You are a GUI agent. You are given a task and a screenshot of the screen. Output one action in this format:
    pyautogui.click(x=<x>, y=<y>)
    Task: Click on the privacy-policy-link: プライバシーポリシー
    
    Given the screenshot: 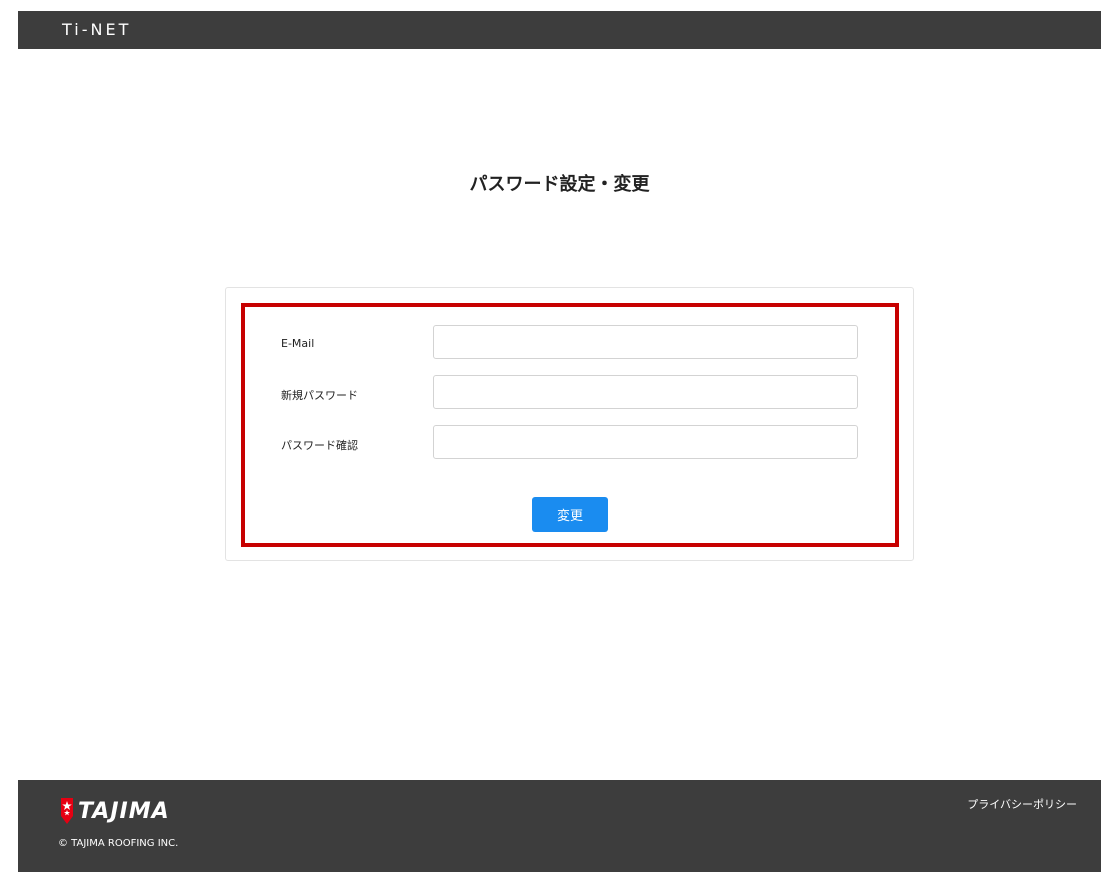 What is the action you would take?
    pyautogui.click(x=1022, y=804)
    